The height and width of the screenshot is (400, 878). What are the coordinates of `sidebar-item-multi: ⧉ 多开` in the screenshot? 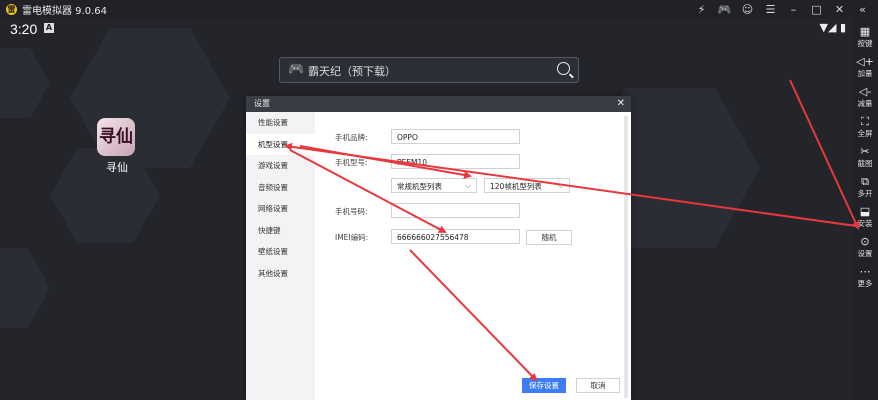 It's located at (865, 187).